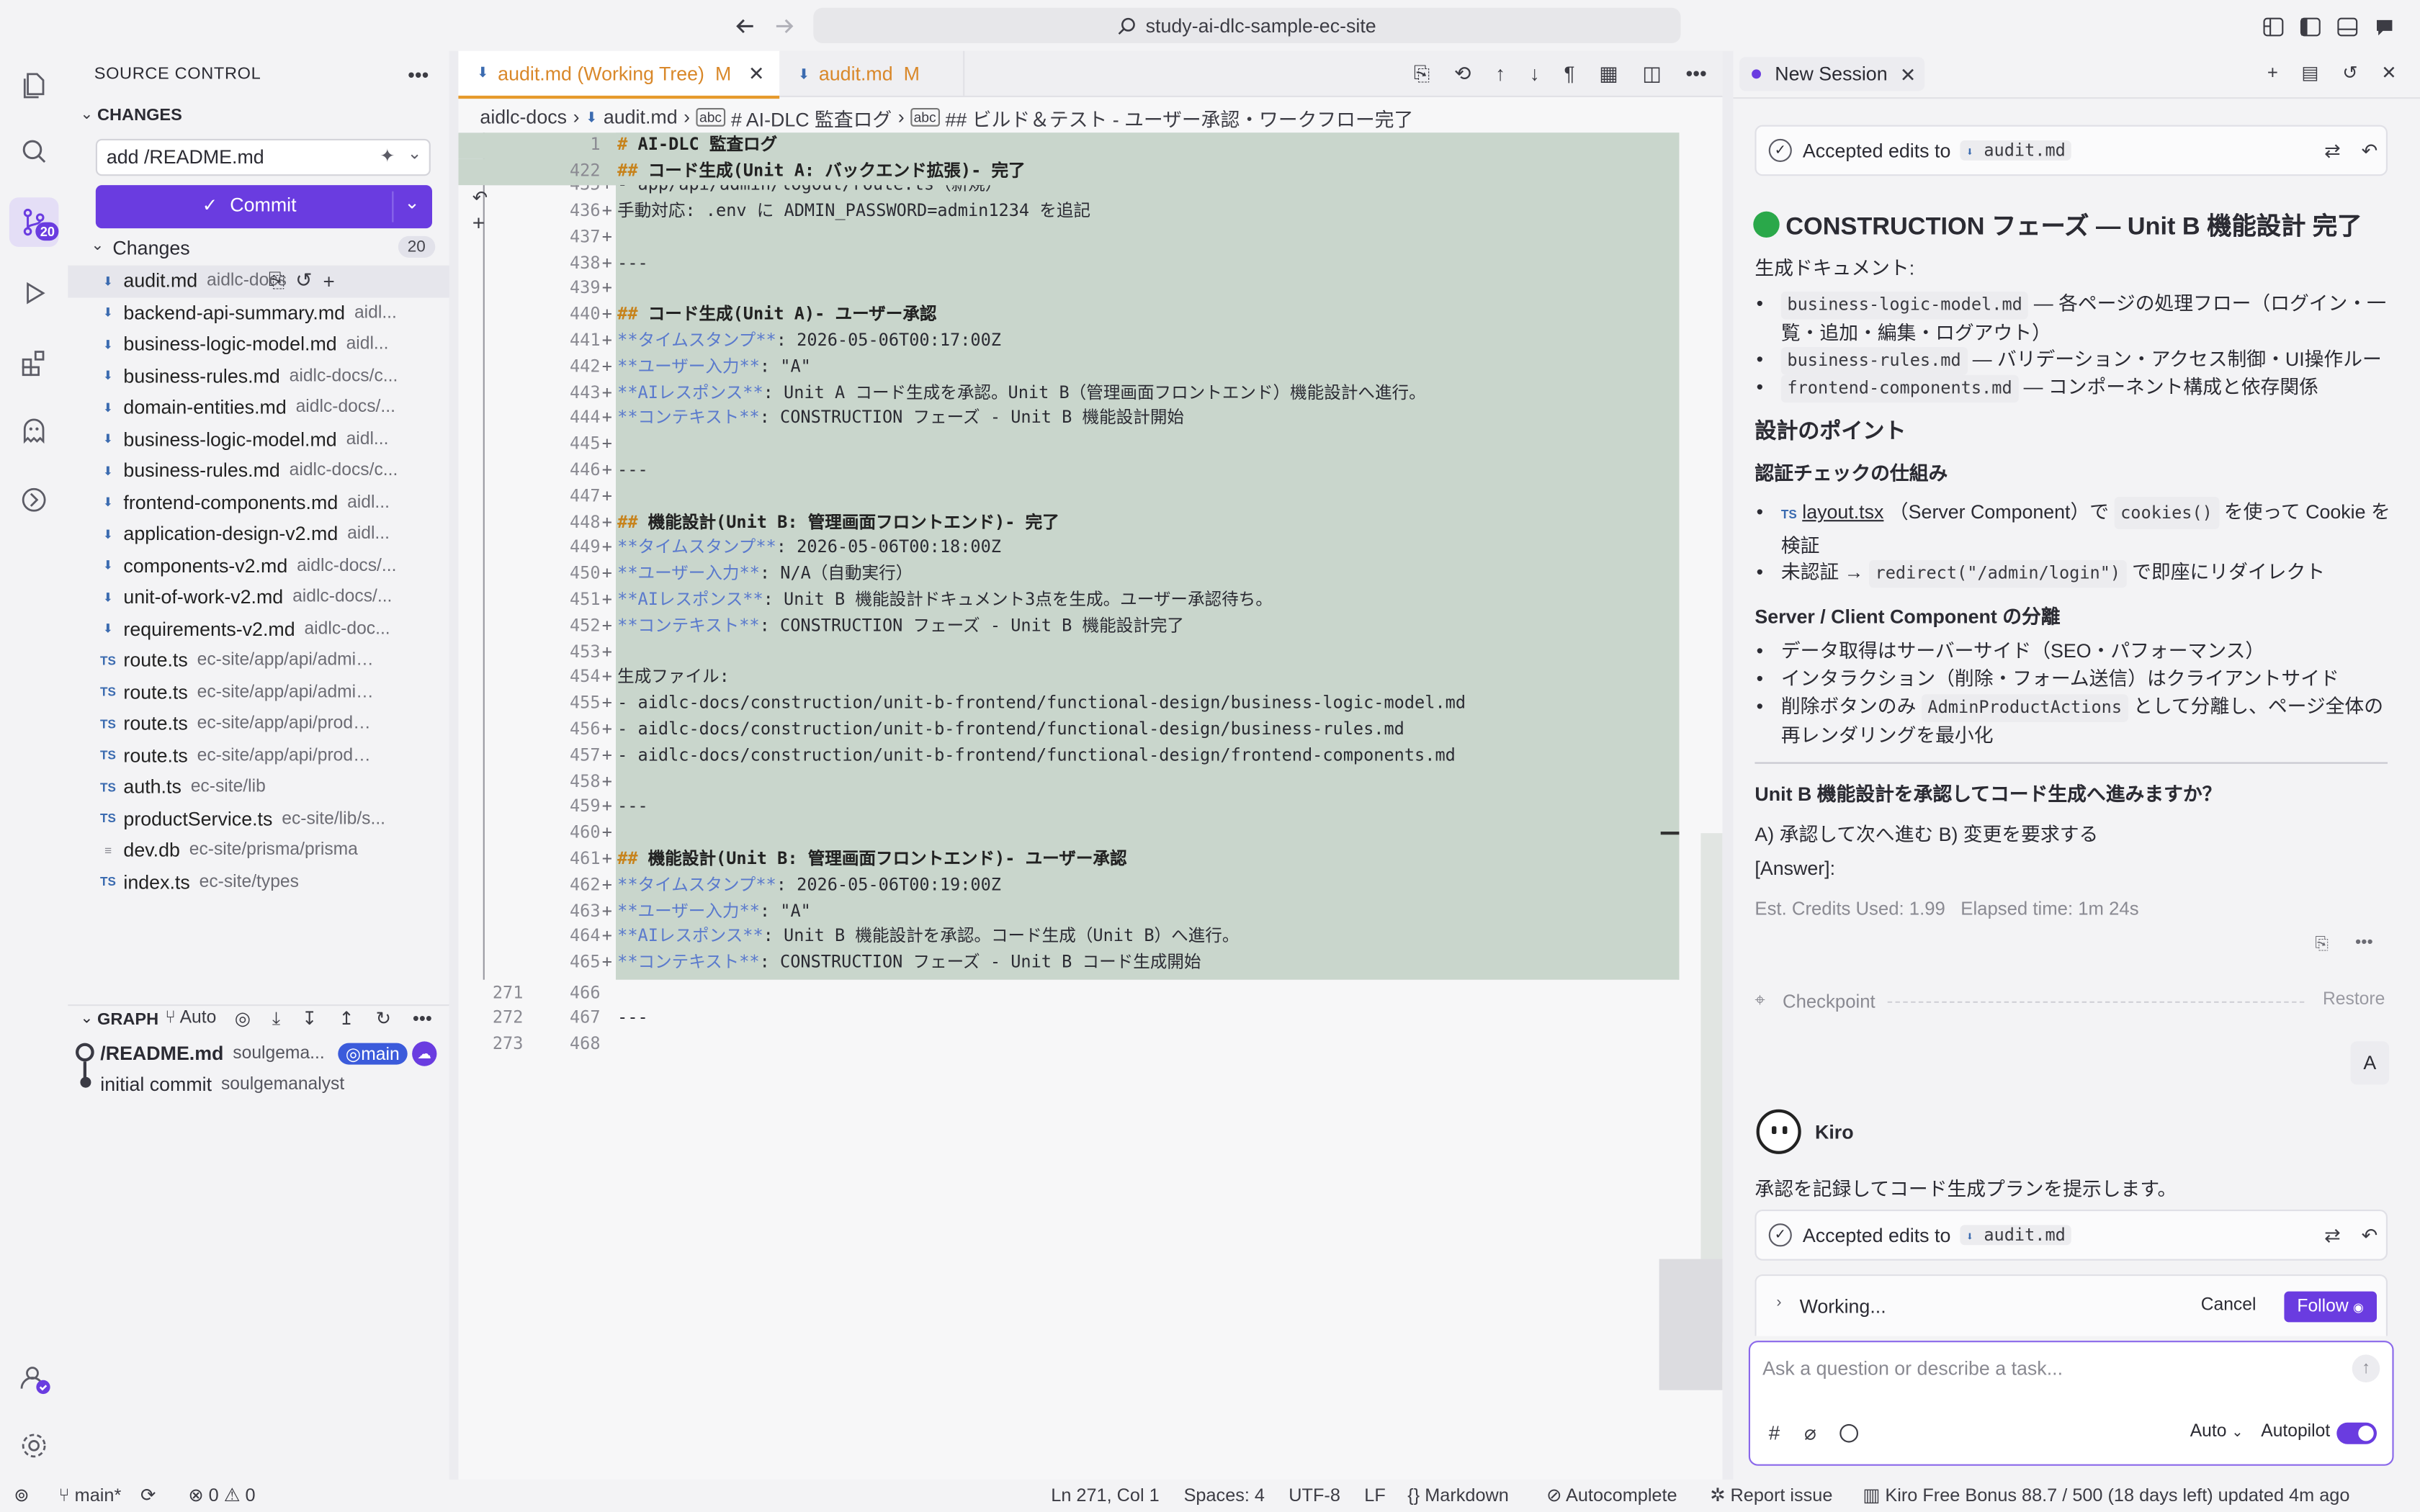 Image resolution: width=2420 pixels, height=1512 pixels. I want to click on code-line: 442 + **ユーザー入力**: "A", so click(1067, 367).